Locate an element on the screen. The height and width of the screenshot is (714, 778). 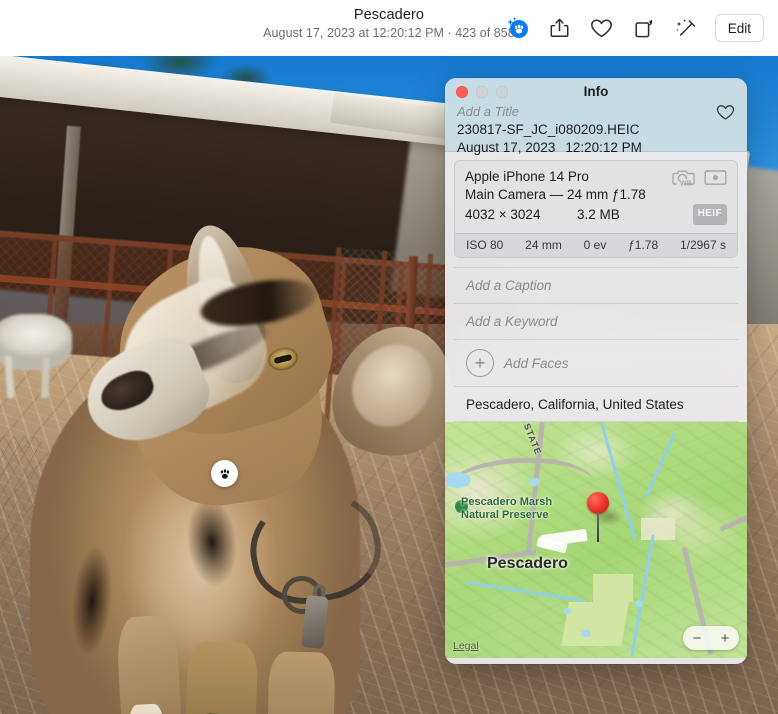
exif-aperture: ƒ1.78 is located at coordinates (643, 245).